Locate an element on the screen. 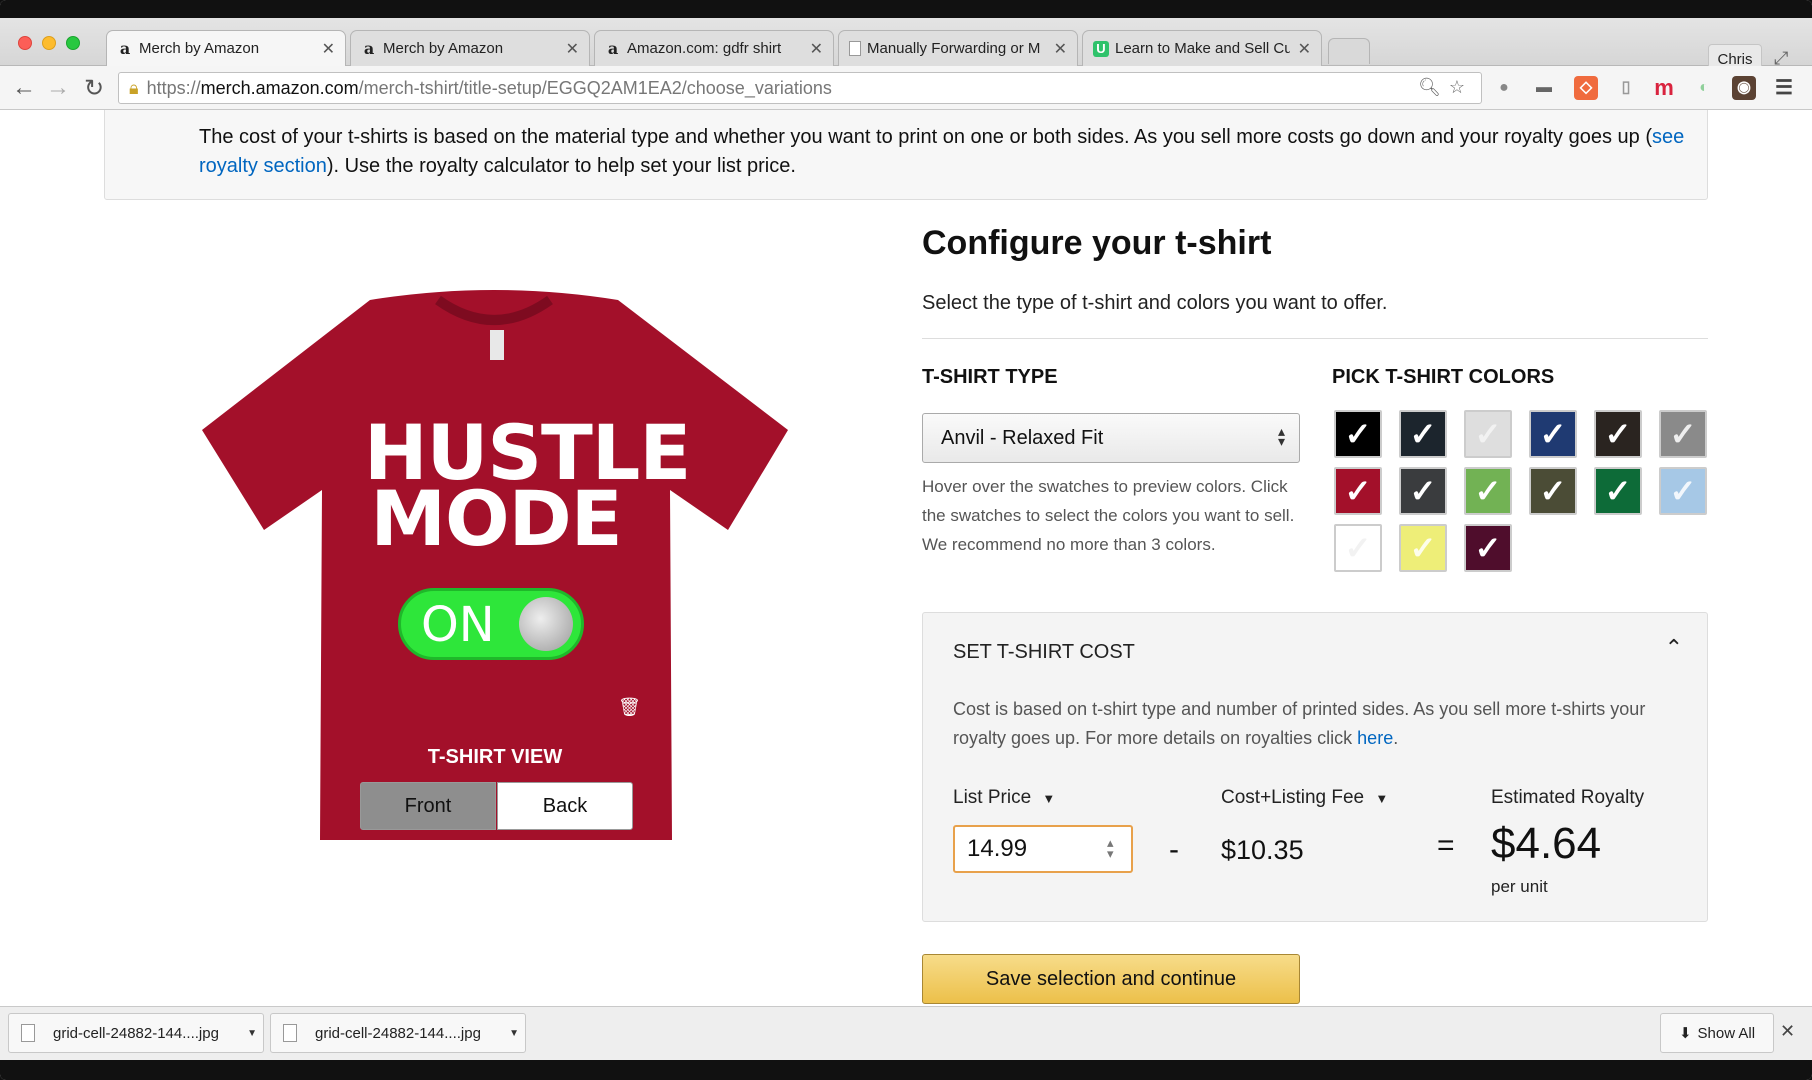 This screenshot has height=1080, width=1812. divider is located at coordinates (1315, 338).